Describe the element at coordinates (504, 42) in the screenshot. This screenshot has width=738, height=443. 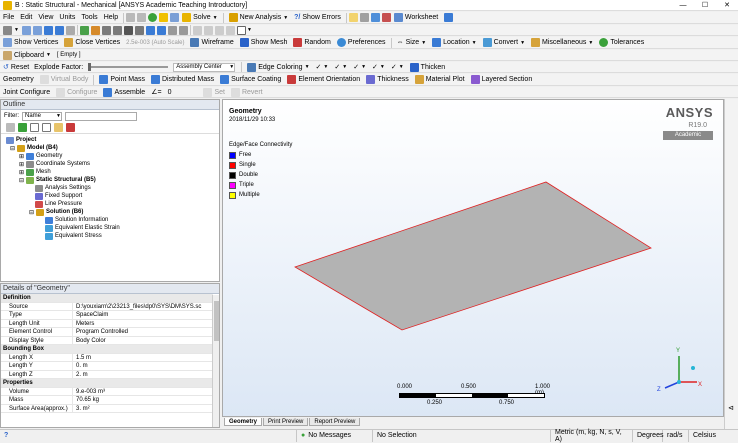
I see `convert-button: Convert ▼` at that location.